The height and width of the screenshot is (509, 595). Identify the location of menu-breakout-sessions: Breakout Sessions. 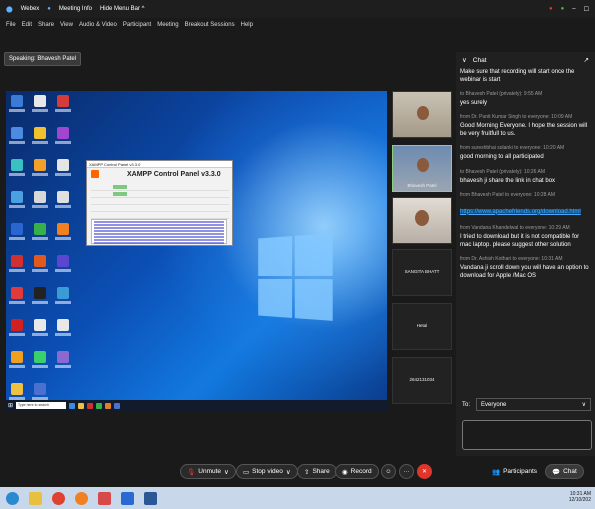
(210, 25).